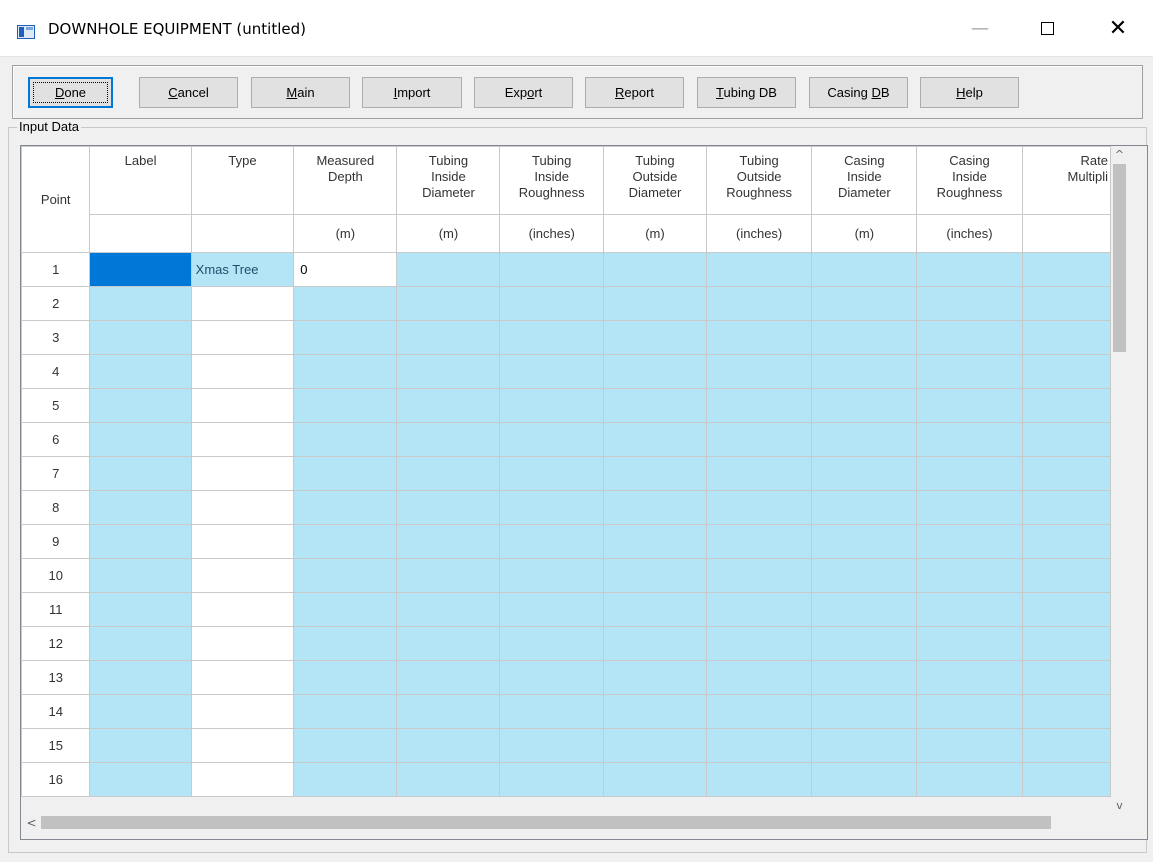  Describe the element at coordinates (858, 92) in the screenshot. I see `casing-db-button: Casing DB` at that location.